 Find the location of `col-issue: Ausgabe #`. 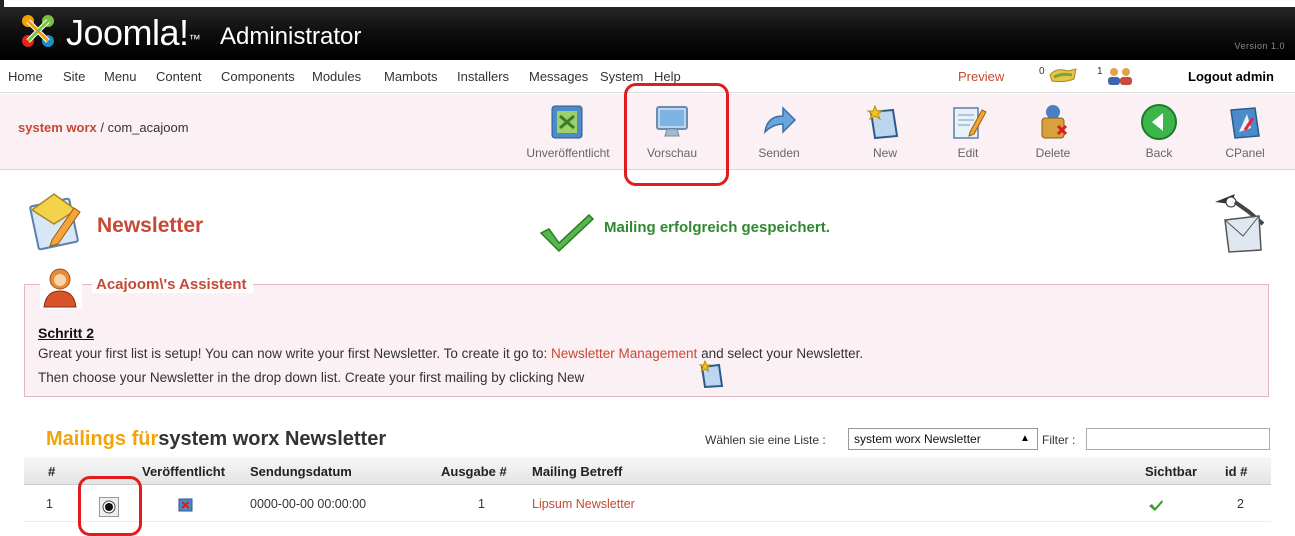

col-issue: Ausgabe # is located at coordinates (474, 471).